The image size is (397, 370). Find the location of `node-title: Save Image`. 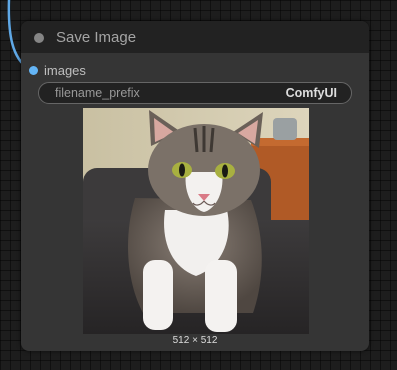

node-title: Save Image is located at coordinates (96, 37).